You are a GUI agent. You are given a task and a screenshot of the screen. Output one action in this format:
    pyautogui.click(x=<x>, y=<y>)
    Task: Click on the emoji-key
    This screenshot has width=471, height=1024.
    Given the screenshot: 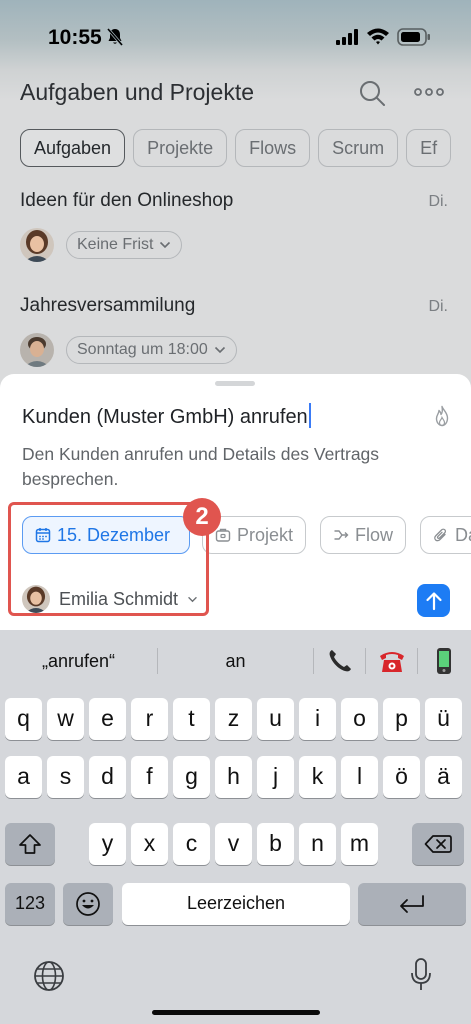 What is the action you would take?
    pyautogui.click(x=88, y=904)
    